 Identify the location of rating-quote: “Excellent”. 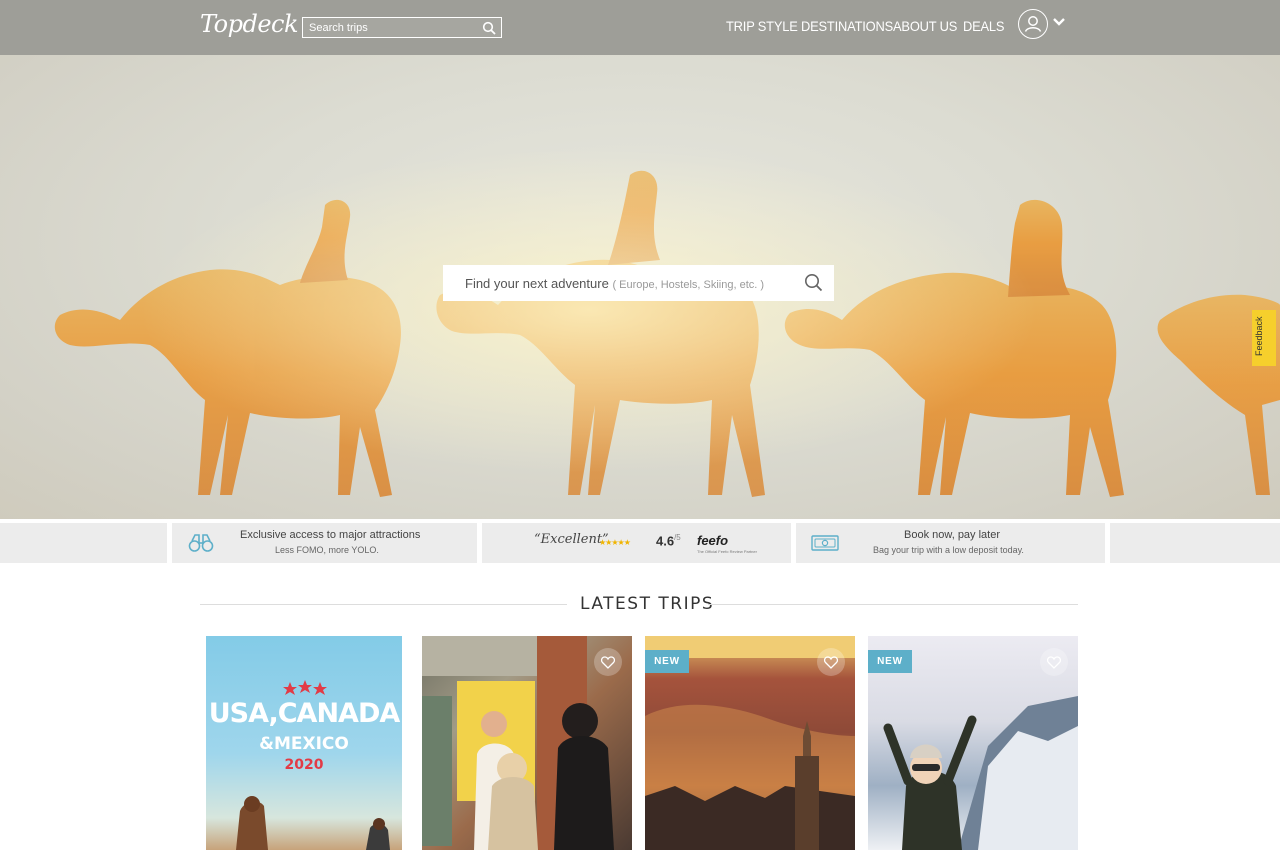
(571, 539).